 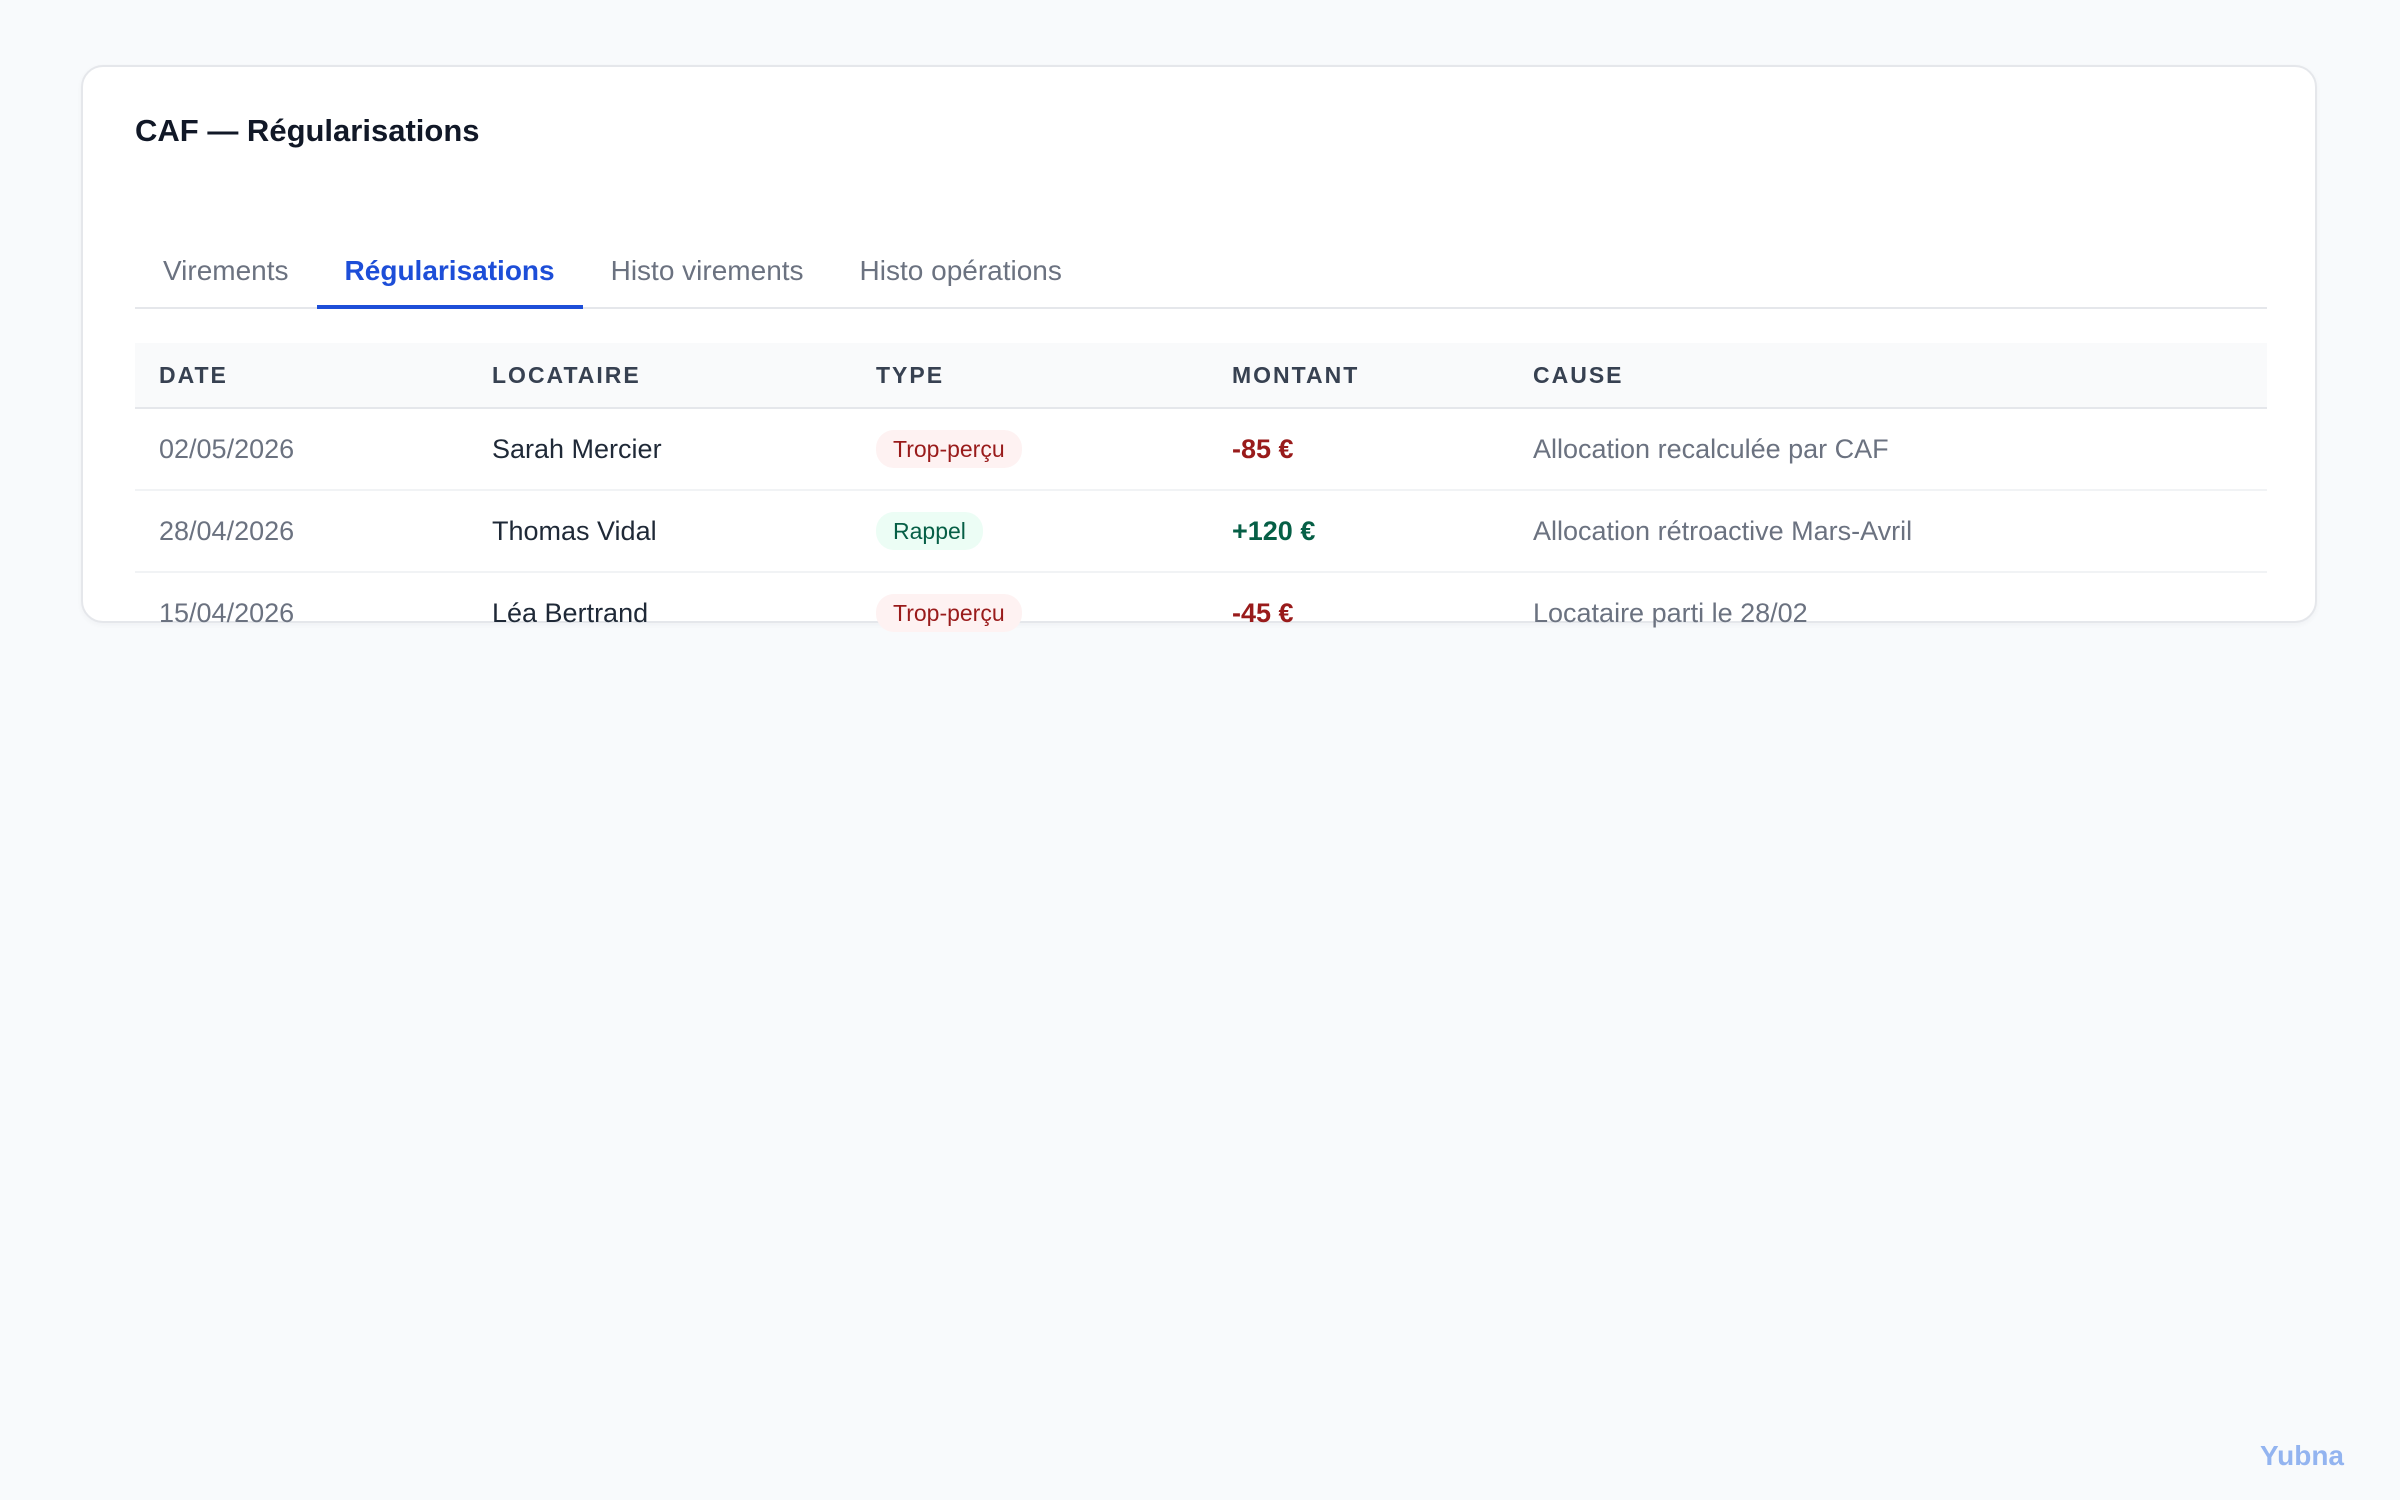 I want to click on cell-type: Rappel, so click(x=1030, y=531).